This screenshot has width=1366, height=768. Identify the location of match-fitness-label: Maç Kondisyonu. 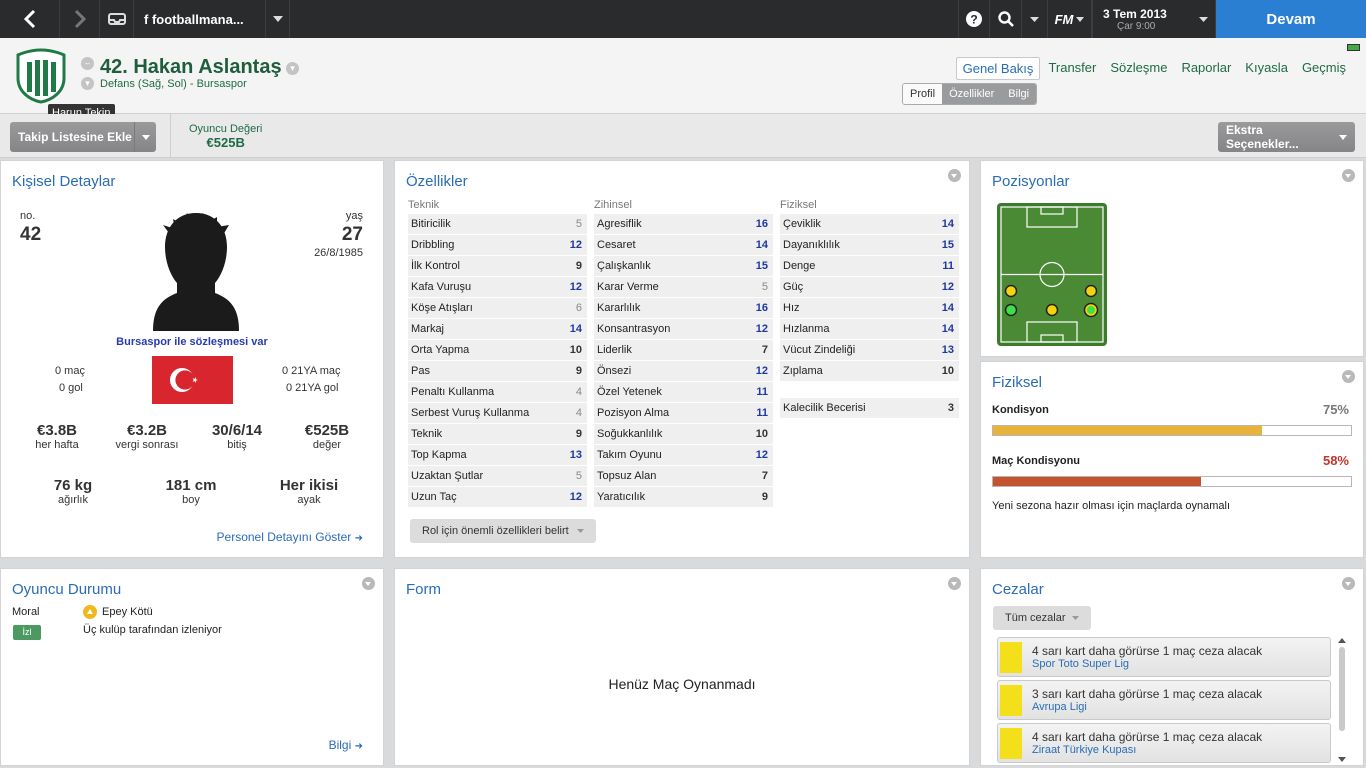
(1036, 461).